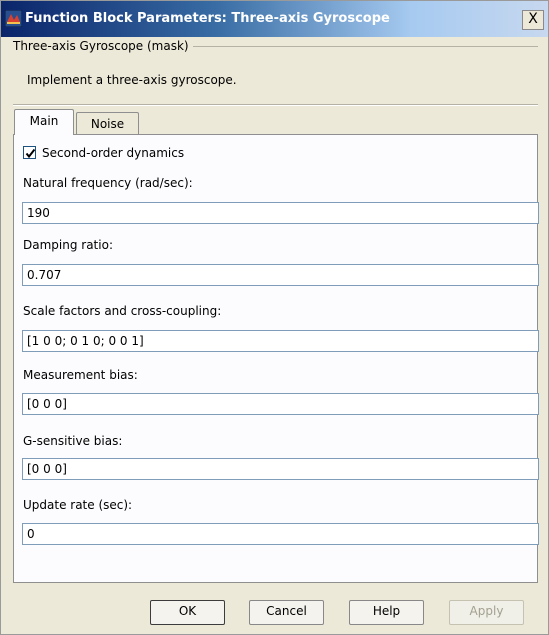  I want to click on mask-title: Three-axis Gyroscope (mask), so click(103, 46).